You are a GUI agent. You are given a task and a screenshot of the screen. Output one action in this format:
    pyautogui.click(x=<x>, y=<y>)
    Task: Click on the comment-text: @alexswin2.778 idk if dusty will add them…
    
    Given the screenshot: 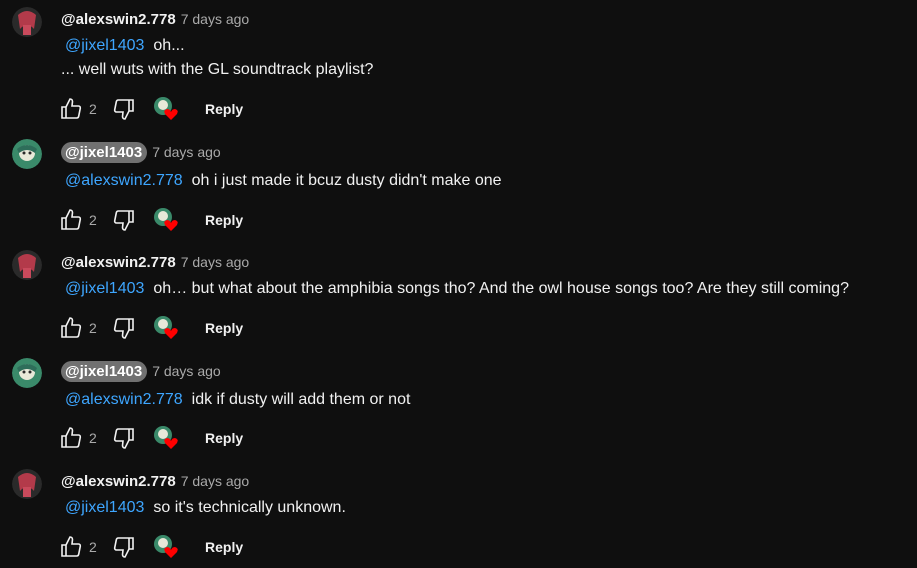 What is the action you would take?
    pyautogui.click(x=237, y=400)
    